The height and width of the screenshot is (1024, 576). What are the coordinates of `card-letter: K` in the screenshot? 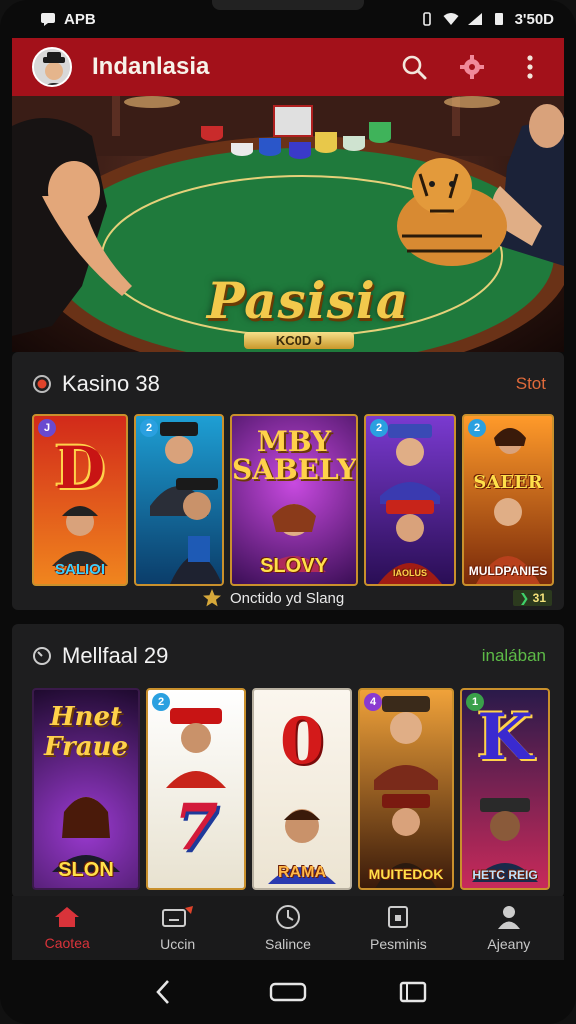 It's located at (505, 737).